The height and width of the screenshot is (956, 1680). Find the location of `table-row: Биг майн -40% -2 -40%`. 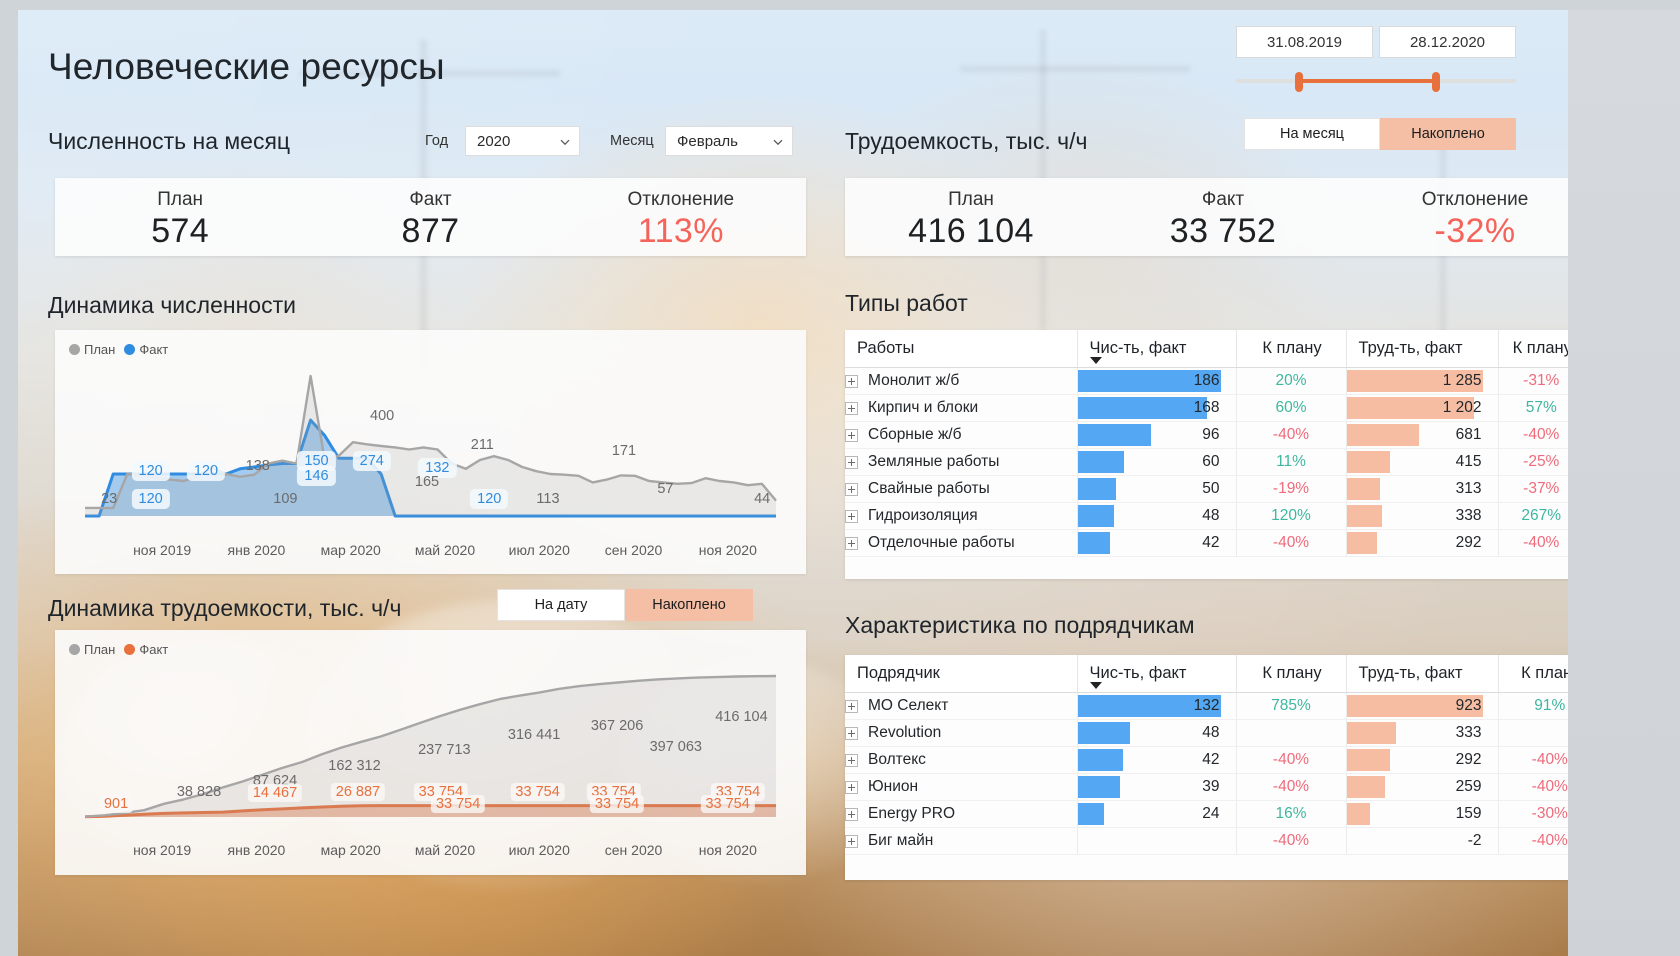

table-row: Биг майн -40% -2 -40% is located at coordinates (1223, 841).